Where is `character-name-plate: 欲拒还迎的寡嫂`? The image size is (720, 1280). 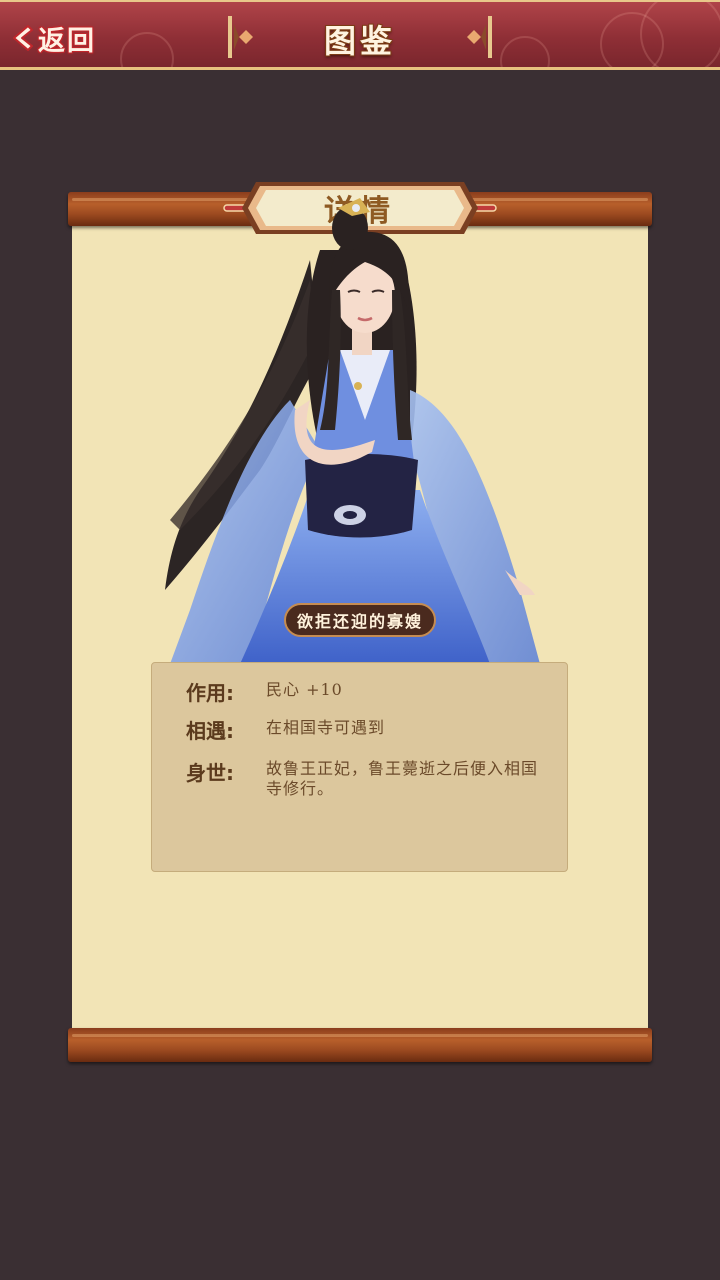
character-name-plate: 欲拒还迎的寡嫂 is located at coordinates (360, 620).